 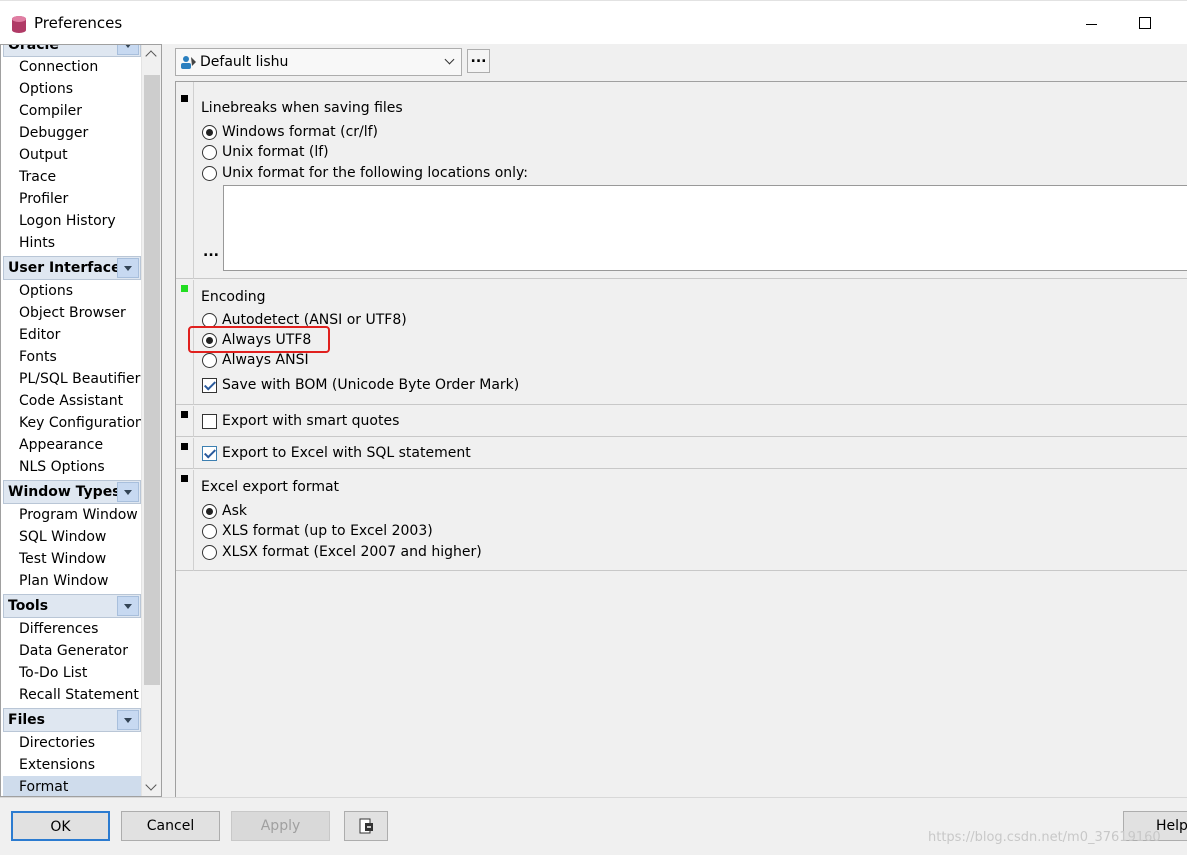 I want to click on sidebar-scrollbar, so click(x=151, y=420).